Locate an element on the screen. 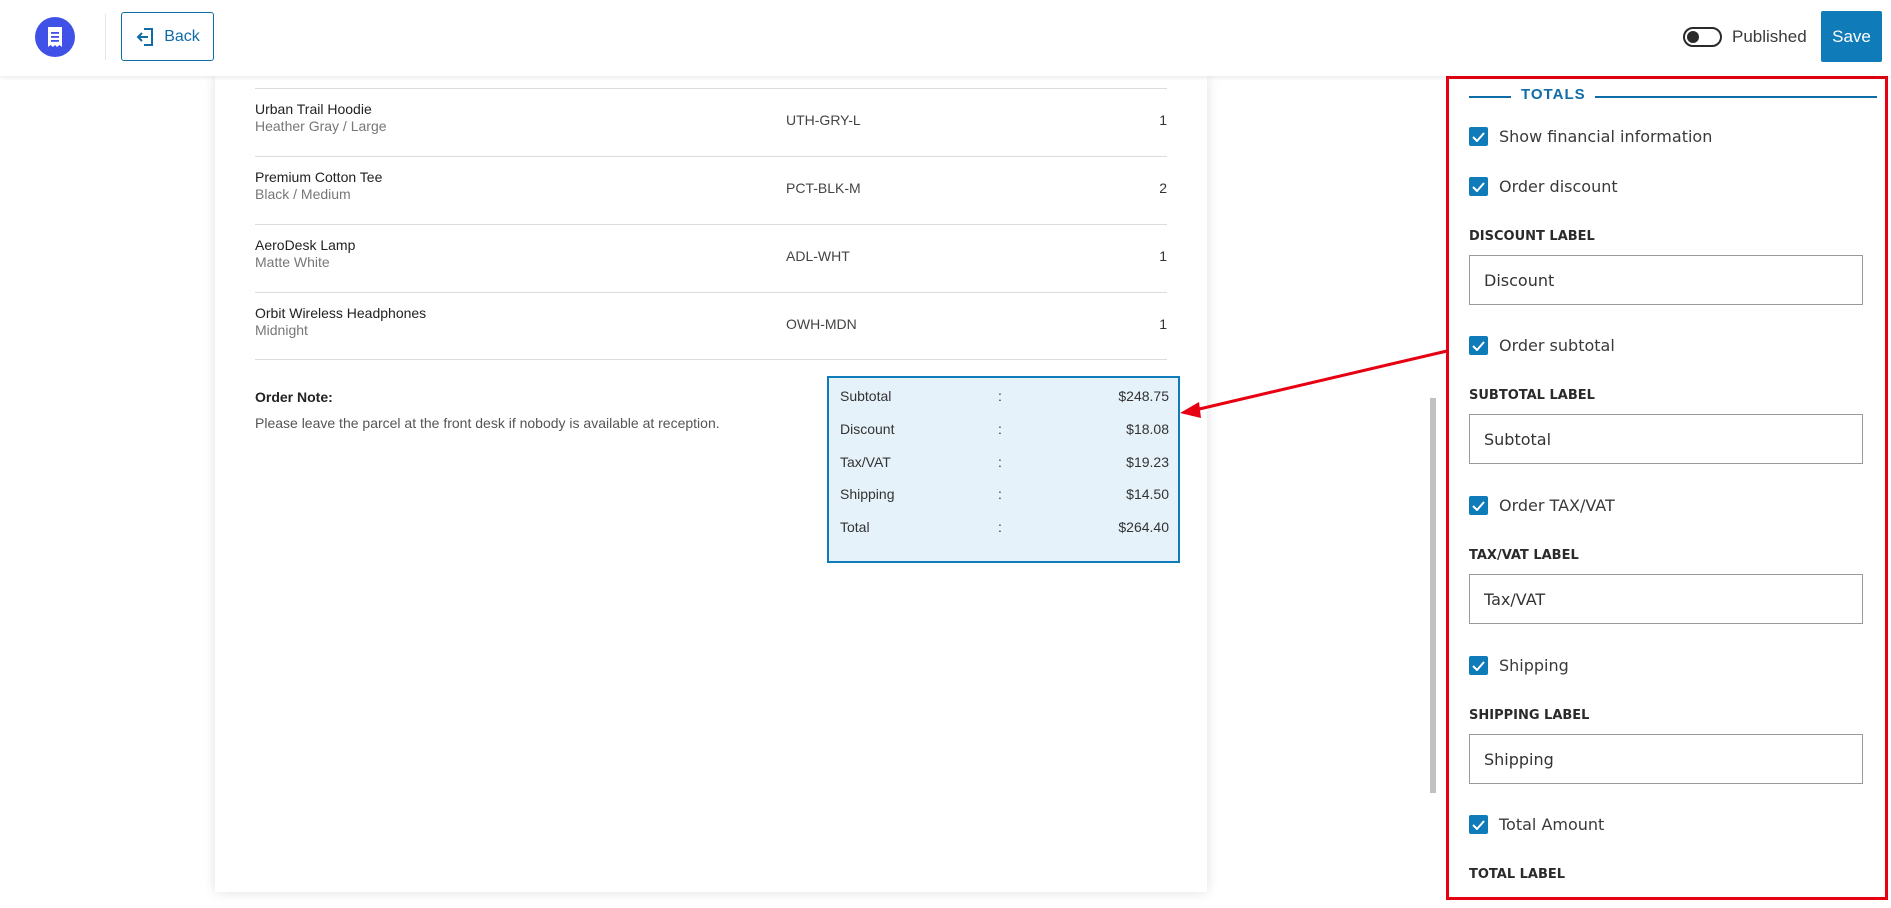 This screenshot has height=908, width=1891. app-logo is located at coordinates (55, 37).